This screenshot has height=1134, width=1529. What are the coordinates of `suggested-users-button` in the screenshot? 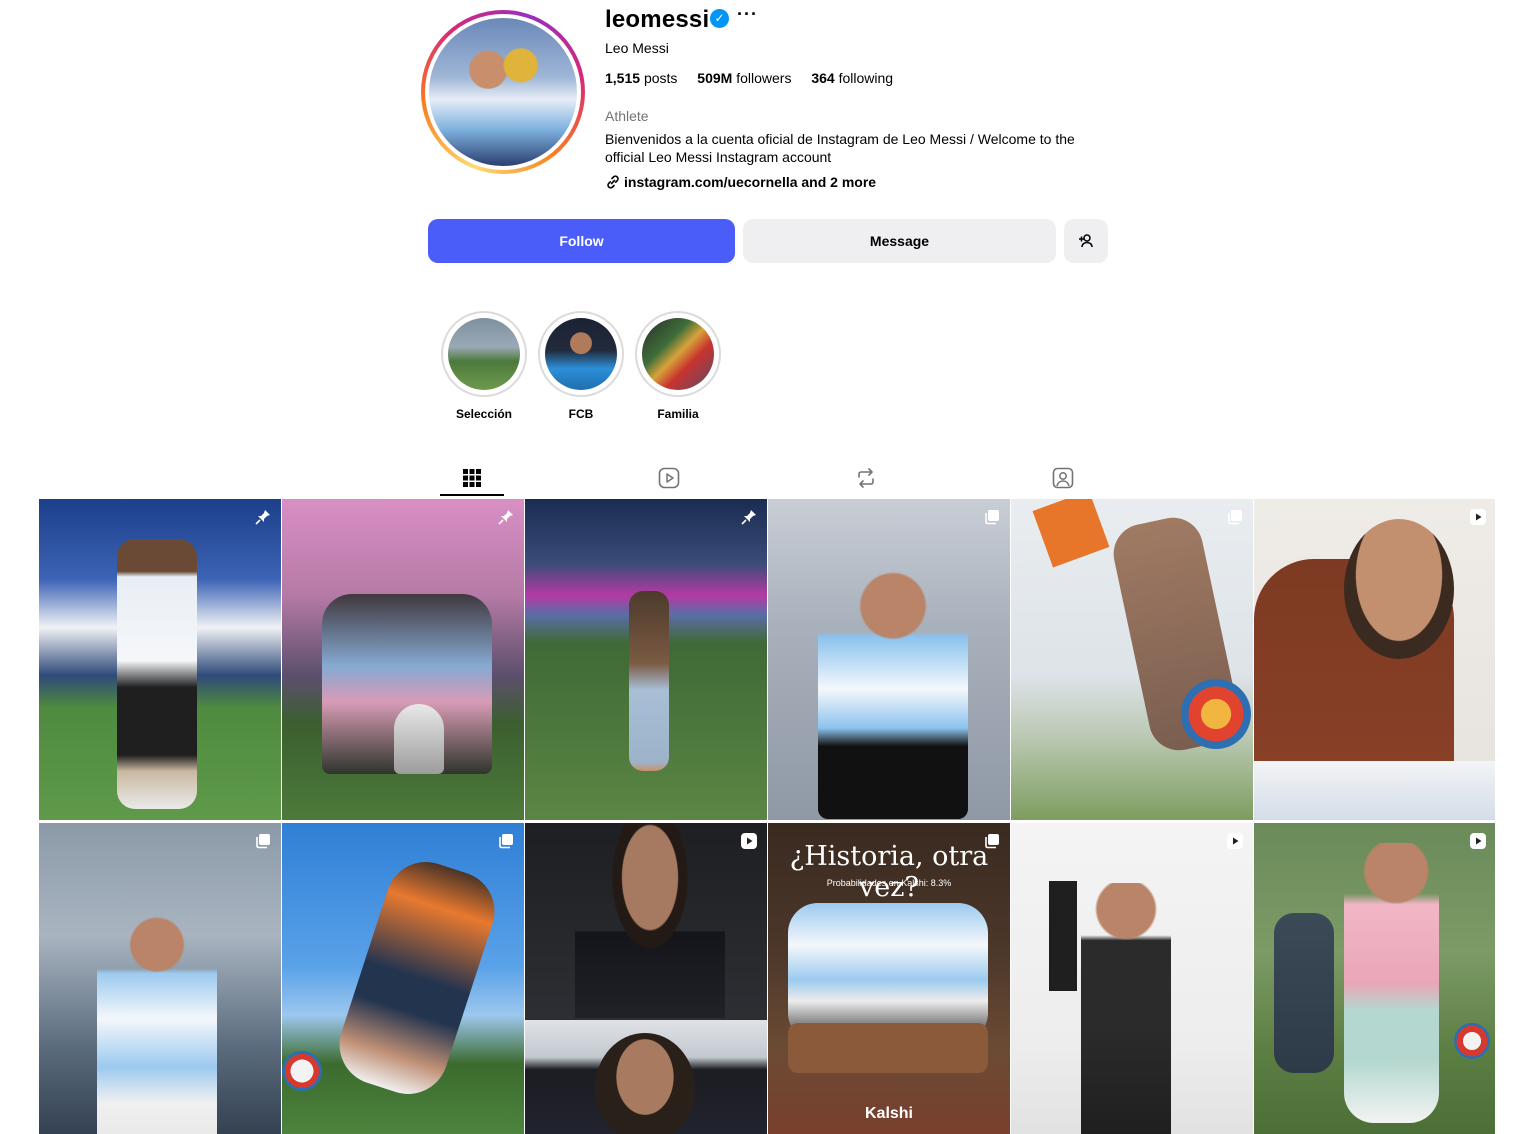 It's located at (1086, 241).